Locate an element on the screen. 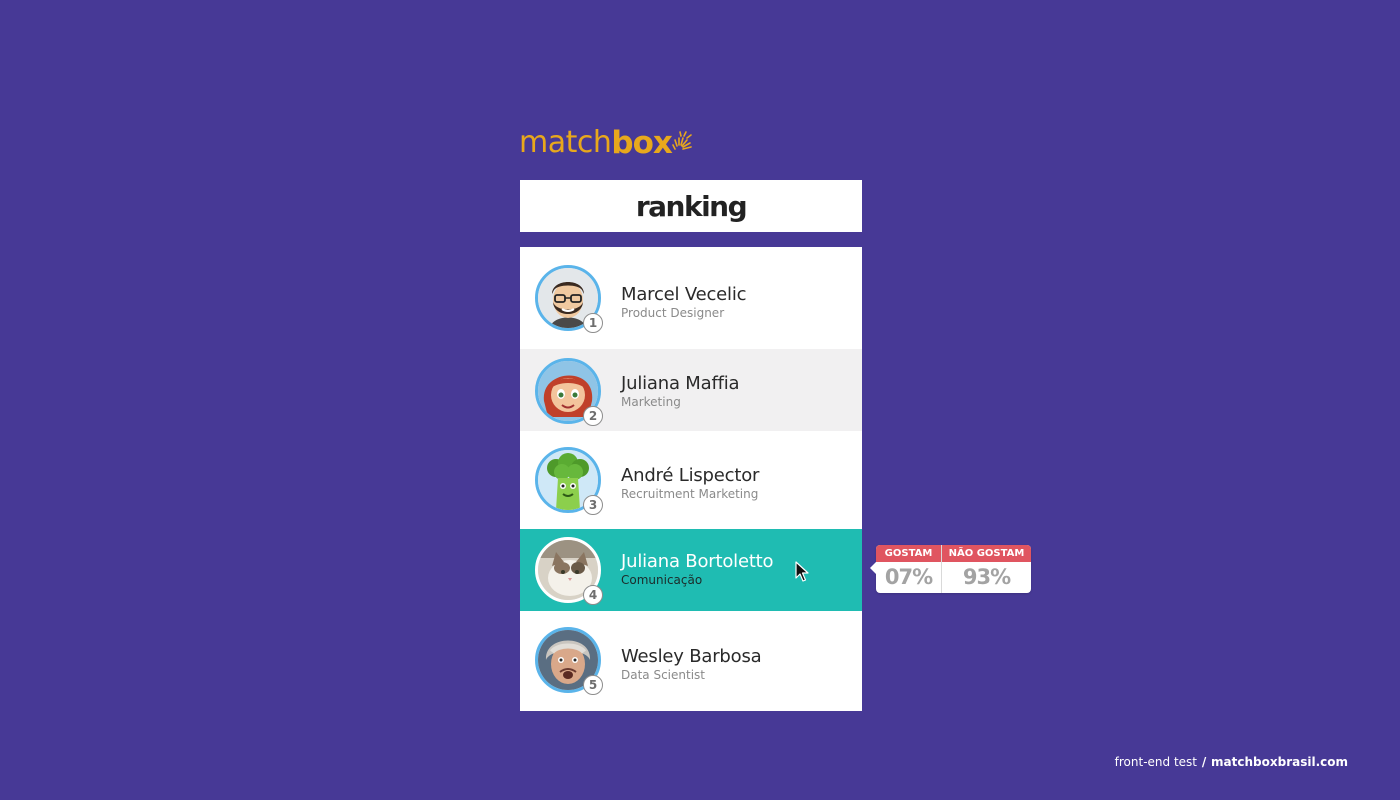 The width and height of the screenshot is (1400, 800). footer: front-end test / matchboxbrasil.com is located at coordinates (1231, 762).